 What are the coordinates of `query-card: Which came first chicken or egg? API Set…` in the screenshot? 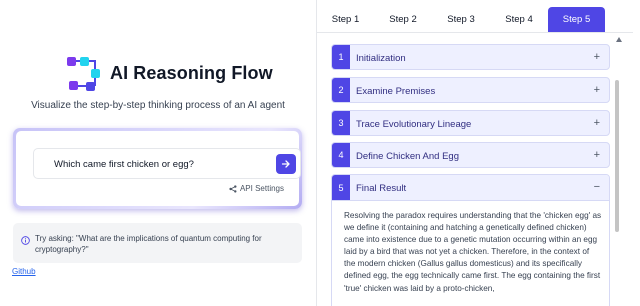 It's located at (157, 168).